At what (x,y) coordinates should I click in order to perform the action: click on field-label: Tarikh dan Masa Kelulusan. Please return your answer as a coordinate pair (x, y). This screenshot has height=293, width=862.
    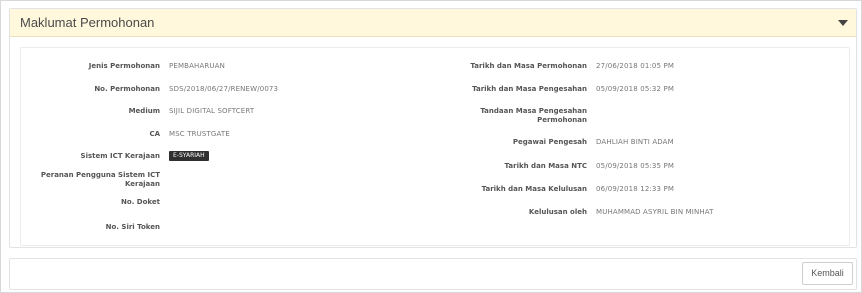
    Looking at the image, I should click on (534, 189).